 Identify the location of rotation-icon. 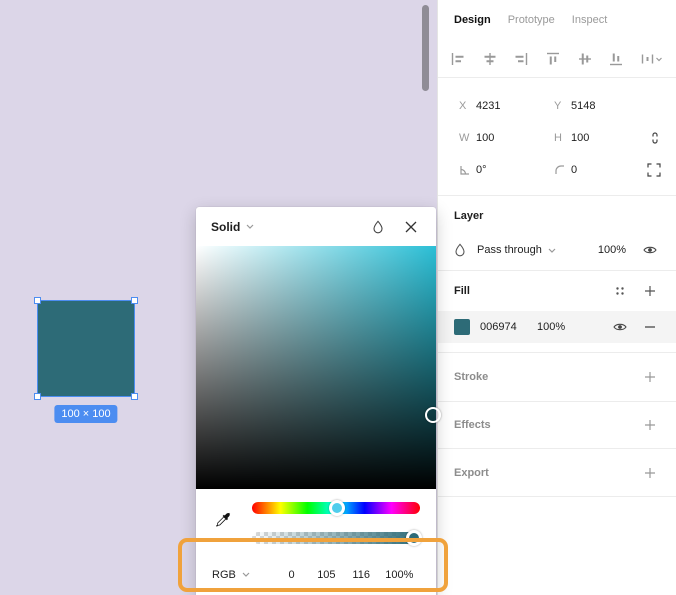
(467, 170).